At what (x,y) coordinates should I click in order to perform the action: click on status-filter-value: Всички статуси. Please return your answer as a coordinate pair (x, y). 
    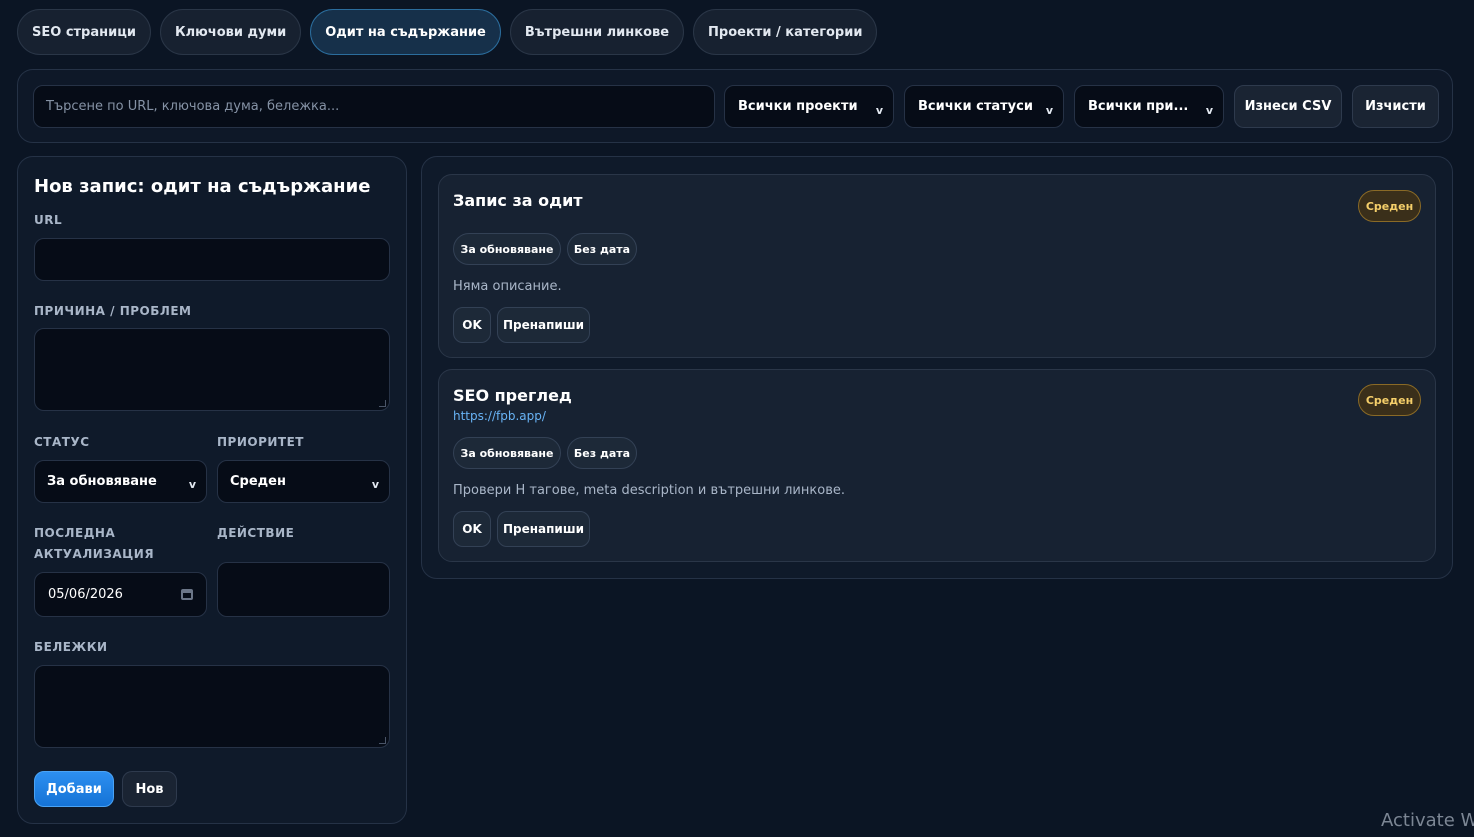
    Looking at the image, I should click on (975, 106).